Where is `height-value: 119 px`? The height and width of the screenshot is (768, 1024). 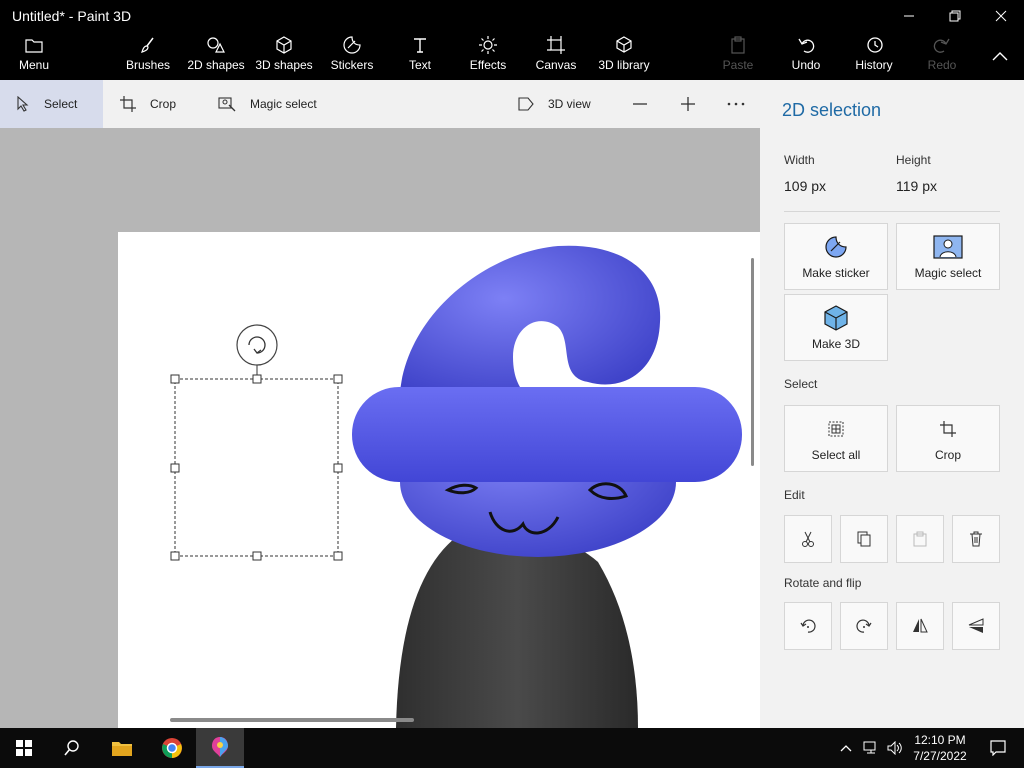
height-value: 119 px is located at coordinates (916, 186).